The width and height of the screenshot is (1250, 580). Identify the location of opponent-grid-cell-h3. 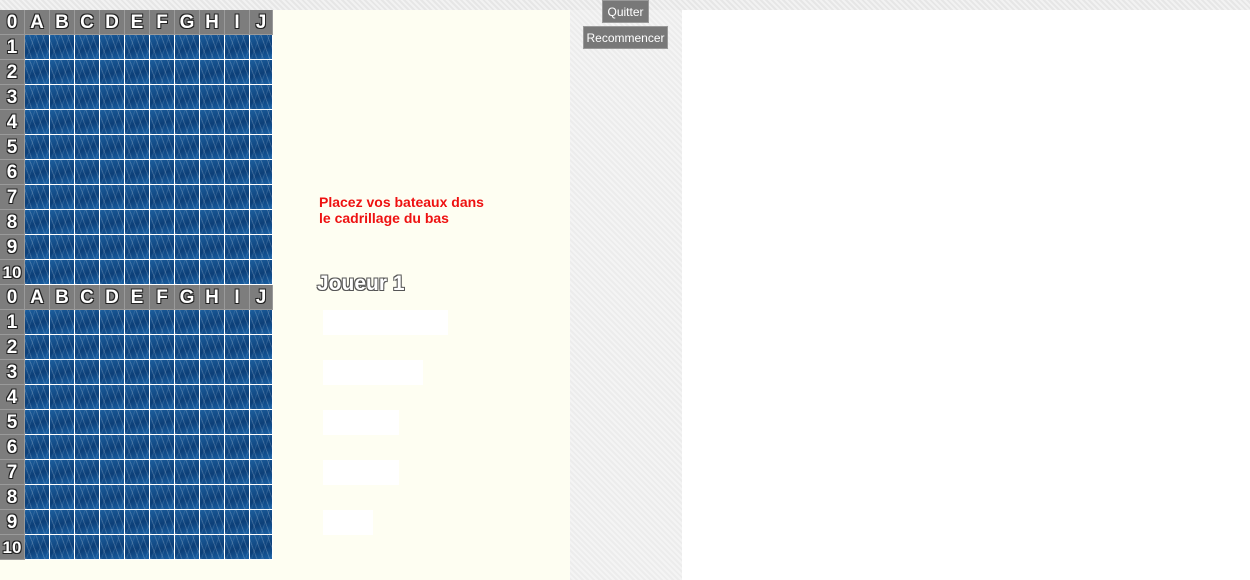
(212, 97).